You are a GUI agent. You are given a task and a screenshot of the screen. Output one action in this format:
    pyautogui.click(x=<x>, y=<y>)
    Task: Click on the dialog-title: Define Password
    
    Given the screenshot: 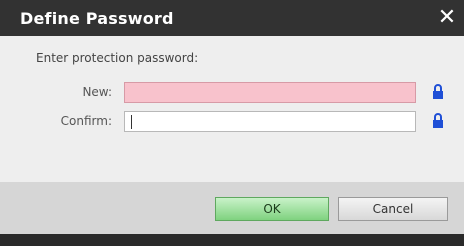 What is the action you would take?
    pyautogui.click(x=97, y=18)
    